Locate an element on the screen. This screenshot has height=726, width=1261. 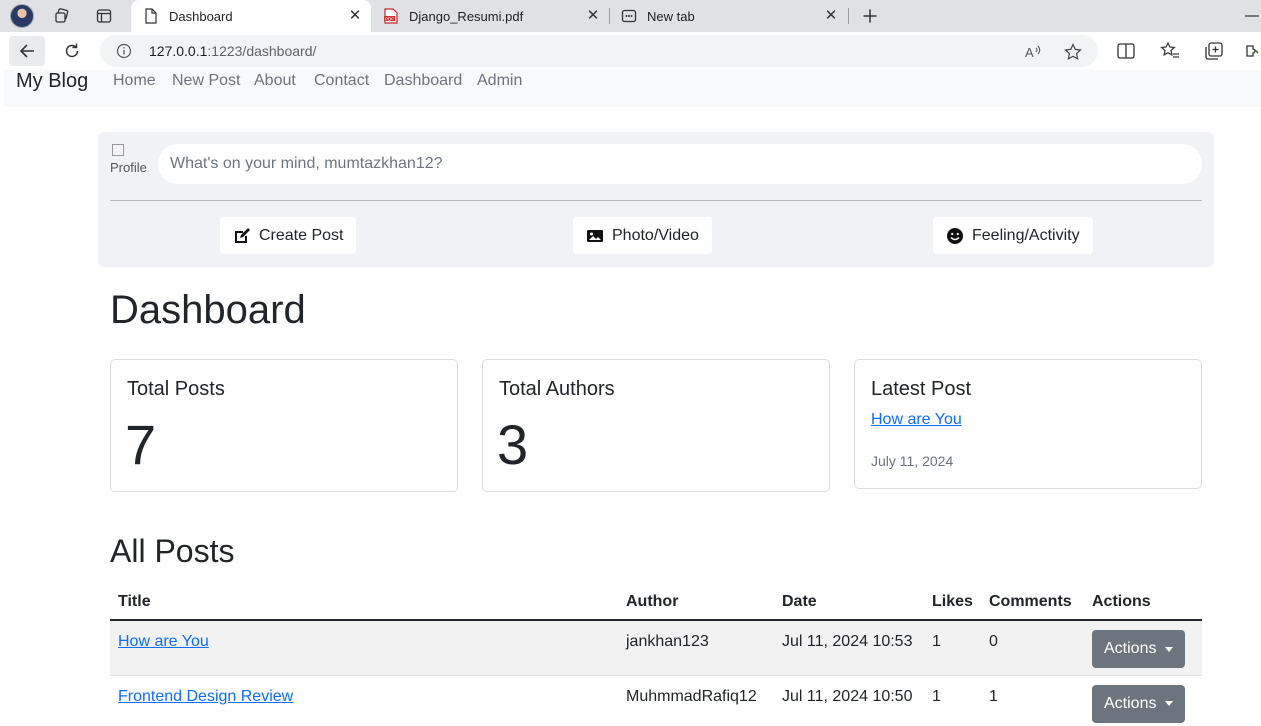
tab-actions-icon is located at coordinates (104, 16).